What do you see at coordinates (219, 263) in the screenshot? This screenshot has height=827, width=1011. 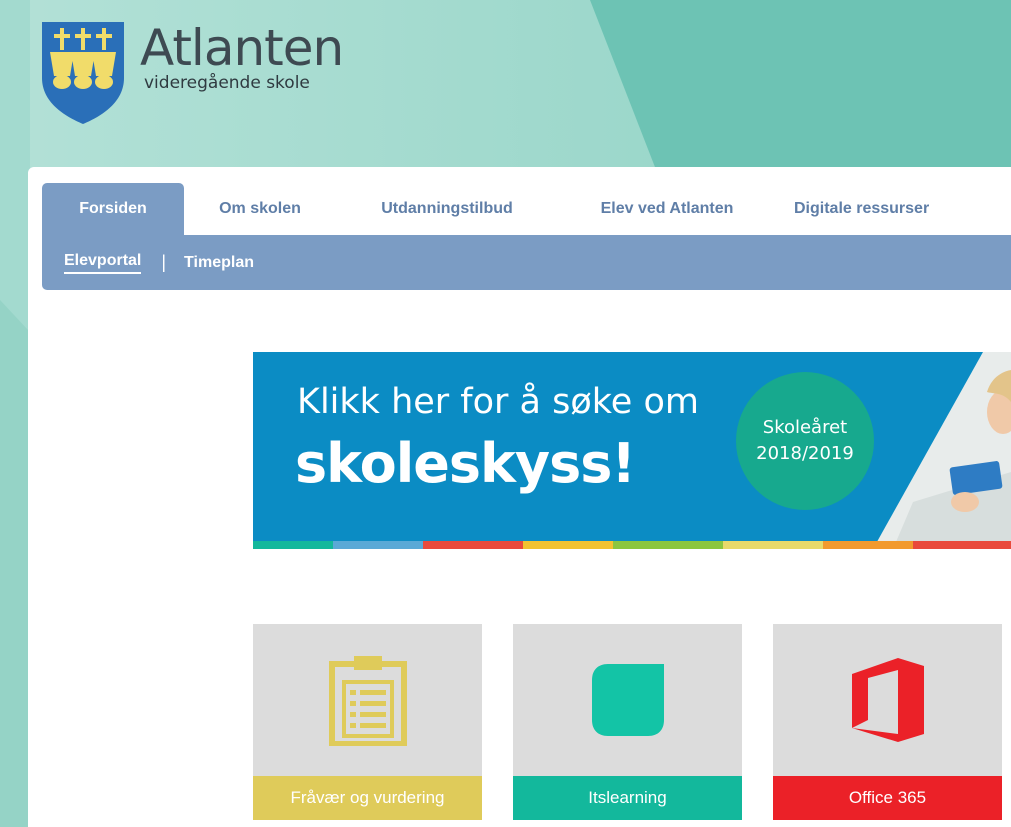 I see `subnav-timeplan: Timeplan` at bounding box center [219, 263].